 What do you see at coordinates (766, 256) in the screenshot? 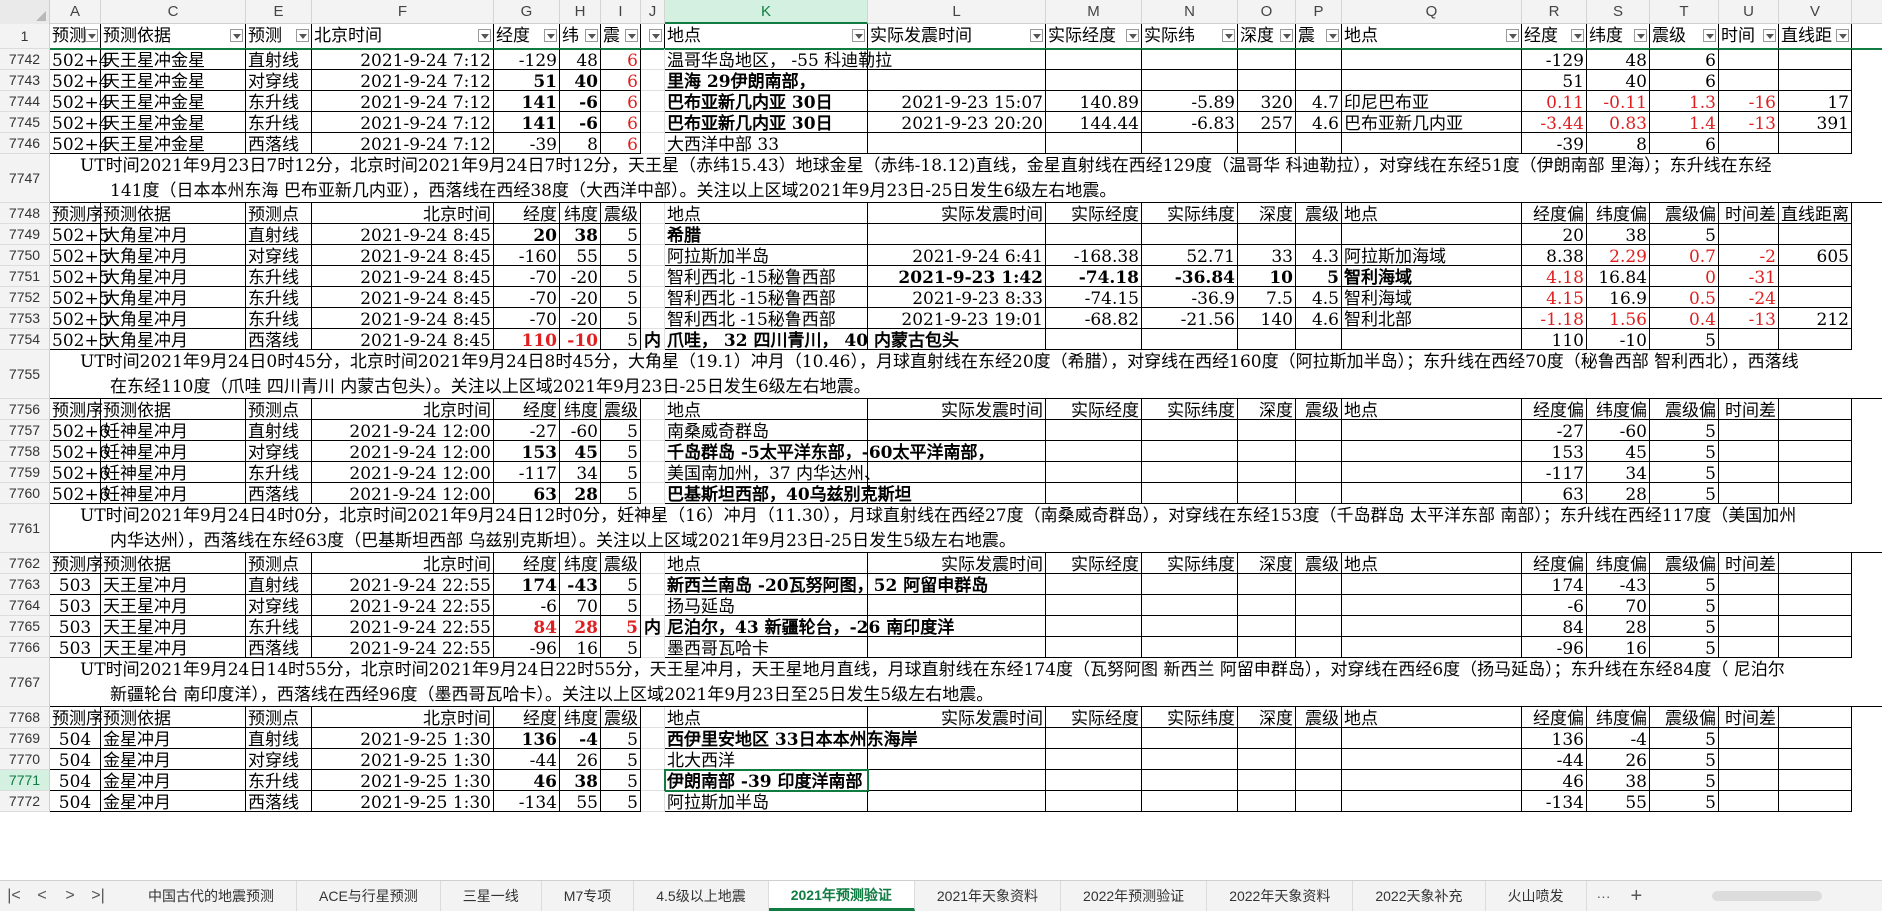
I see `table-cell: 阿拉斯加半岛` at bounding box center [766, 256].